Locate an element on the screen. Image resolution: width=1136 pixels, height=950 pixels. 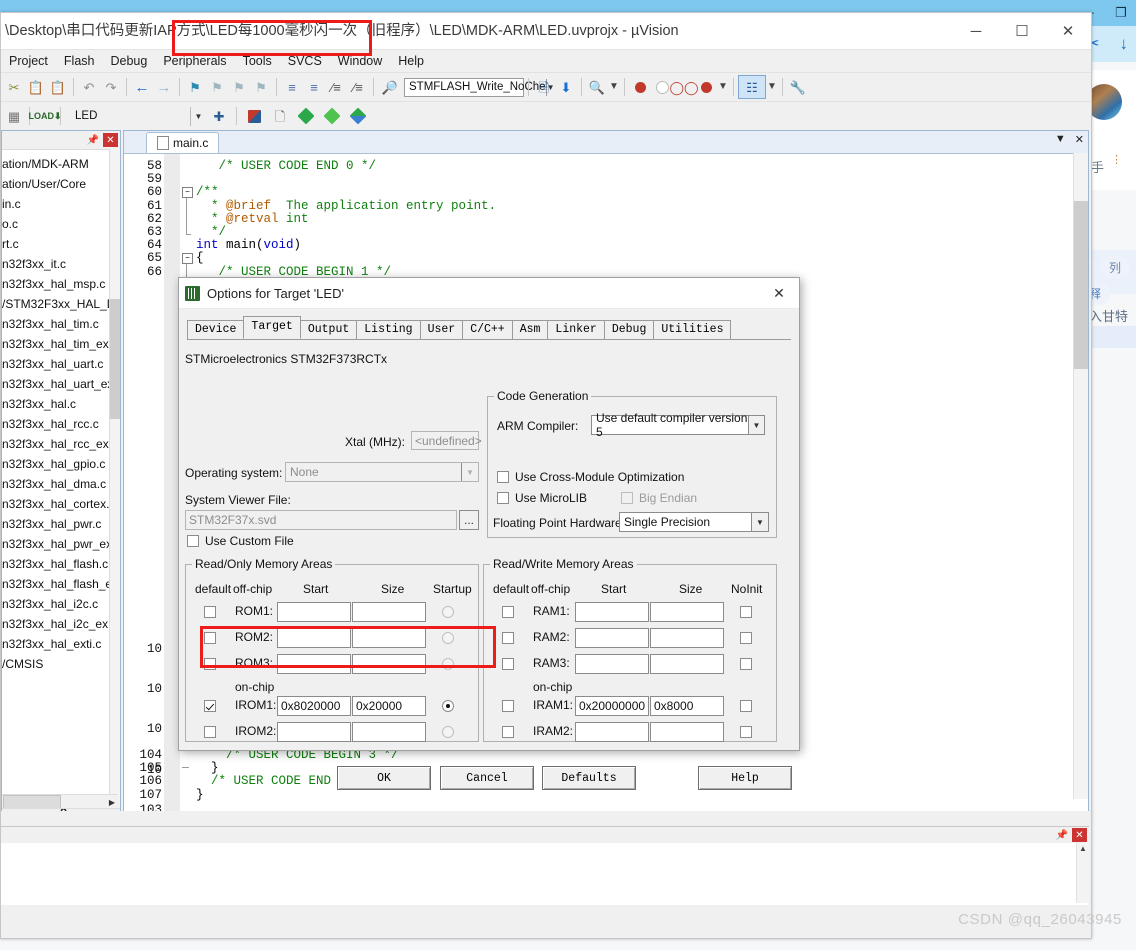
code-line: int main(void) is located at coordinates (248, 245).